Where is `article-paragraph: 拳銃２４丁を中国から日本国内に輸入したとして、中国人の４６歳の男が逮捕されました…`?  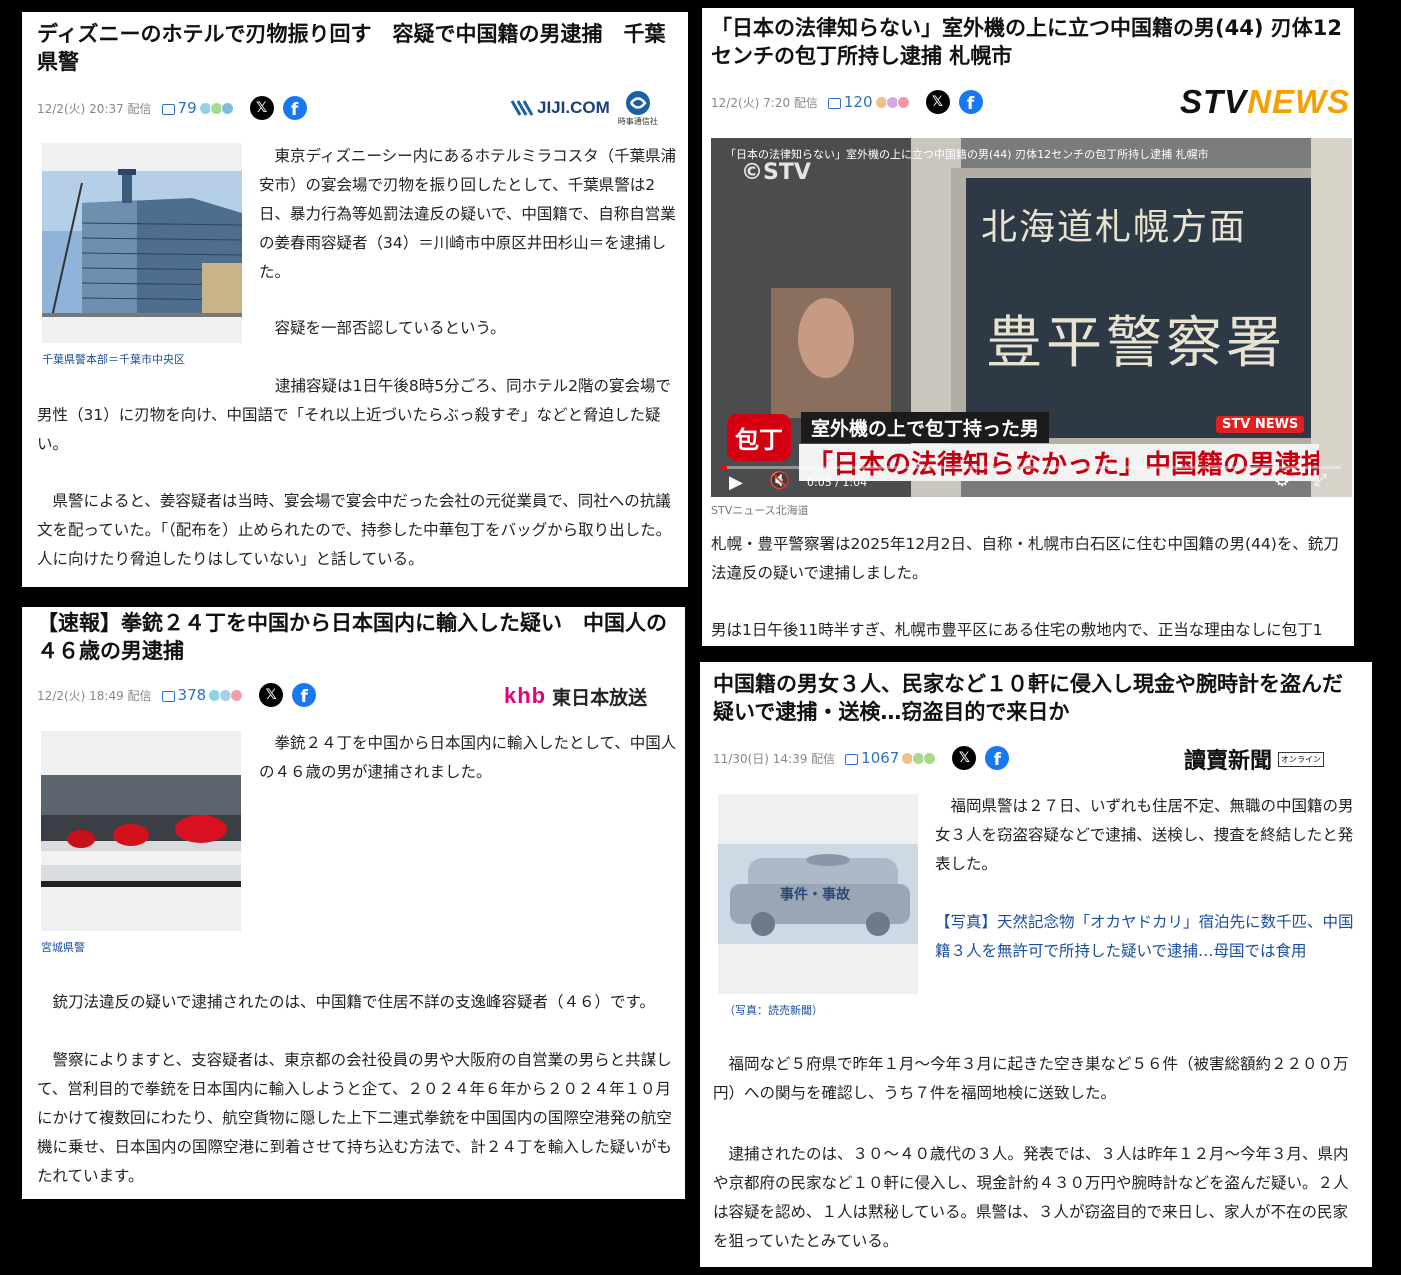
article-paragraph: 拳銃２４丁を中国から日本国内に輸入したとして、中国人の４６歳の男が逮捕されました… is located at coordinates (468, 757).